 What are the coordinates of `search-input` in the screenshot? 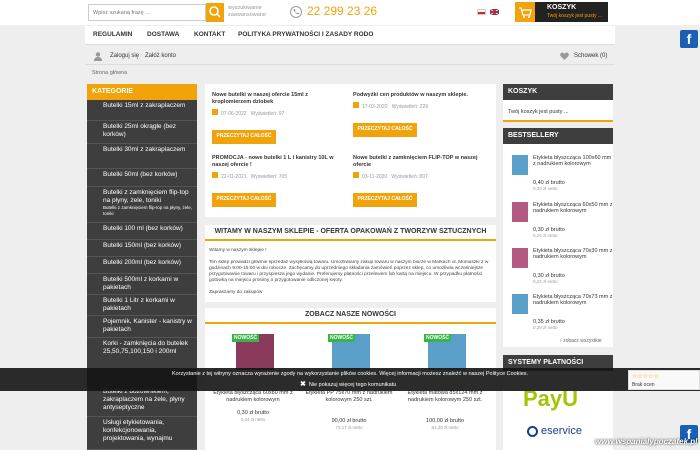 It's located at (147, 12).